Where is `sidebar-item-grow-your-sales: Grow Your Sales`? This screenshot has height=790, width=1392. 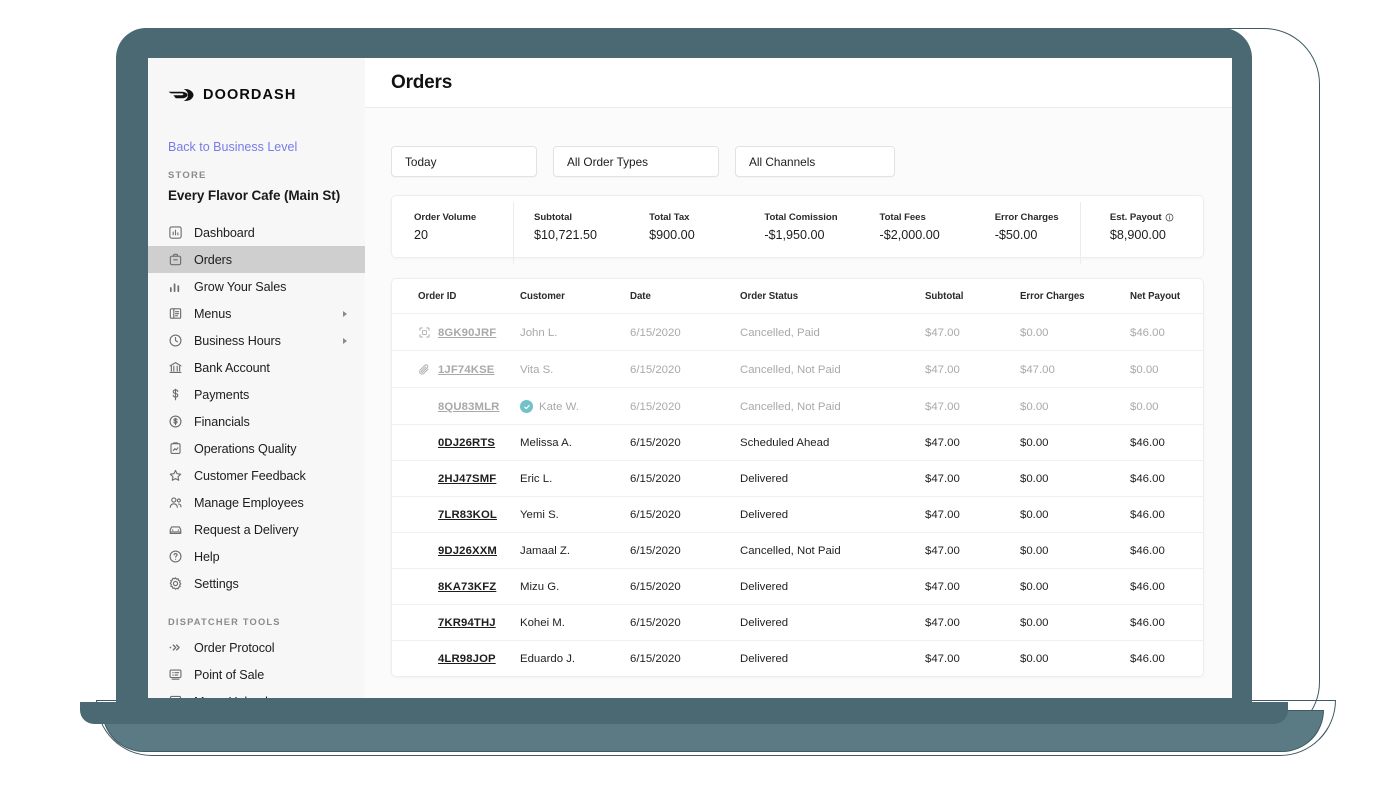
sidebar-item-grow-your-sales: Grow Your Sales is located at coordinates (256, 286).